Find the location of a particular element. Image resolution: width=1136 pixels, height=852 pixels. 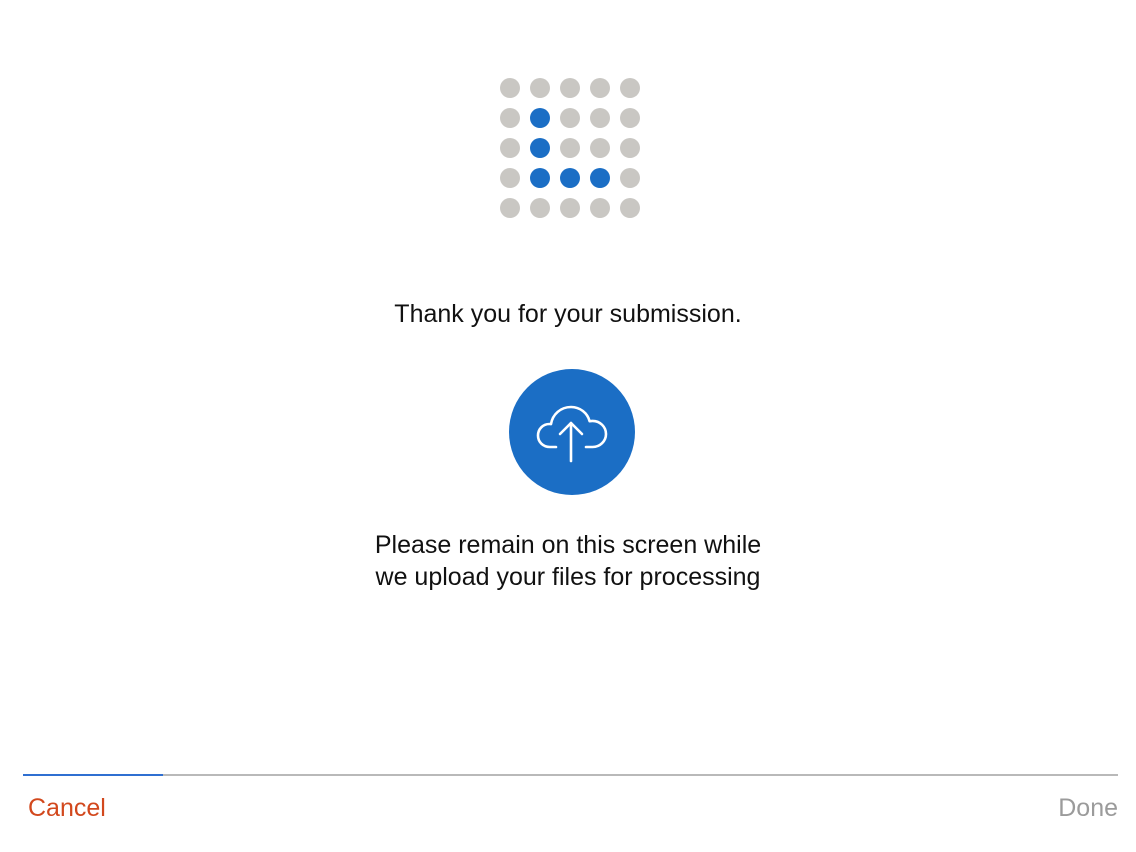

dot-grid-logo-icon is located at coordinates (572, 150).